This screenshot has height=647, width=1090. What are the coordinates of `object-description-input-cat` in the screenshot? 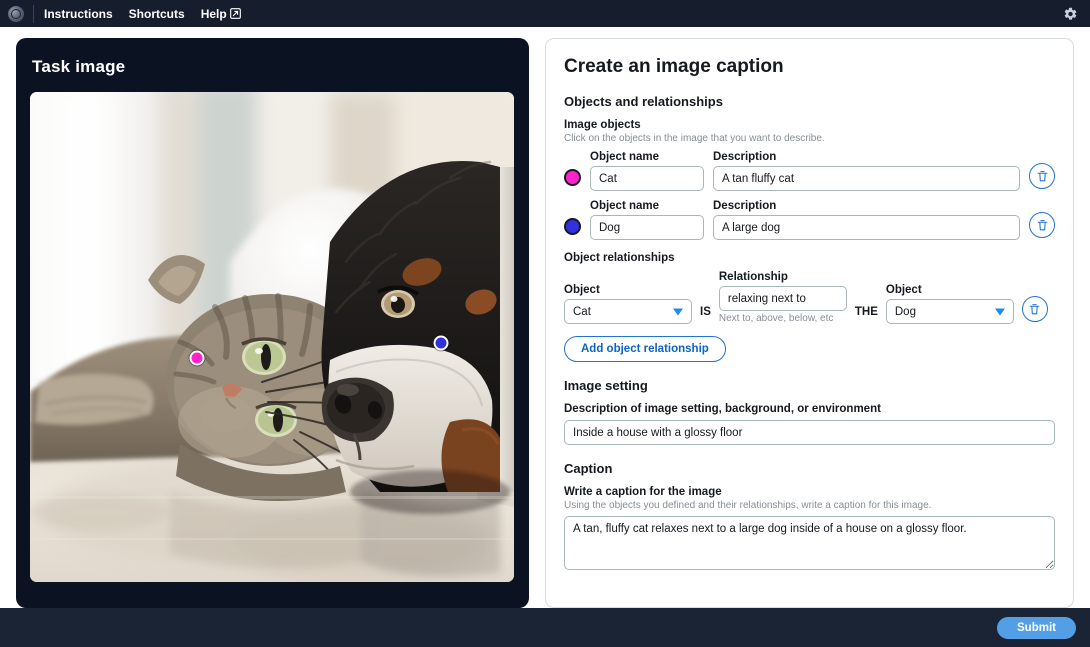 It's located at (866, 178).